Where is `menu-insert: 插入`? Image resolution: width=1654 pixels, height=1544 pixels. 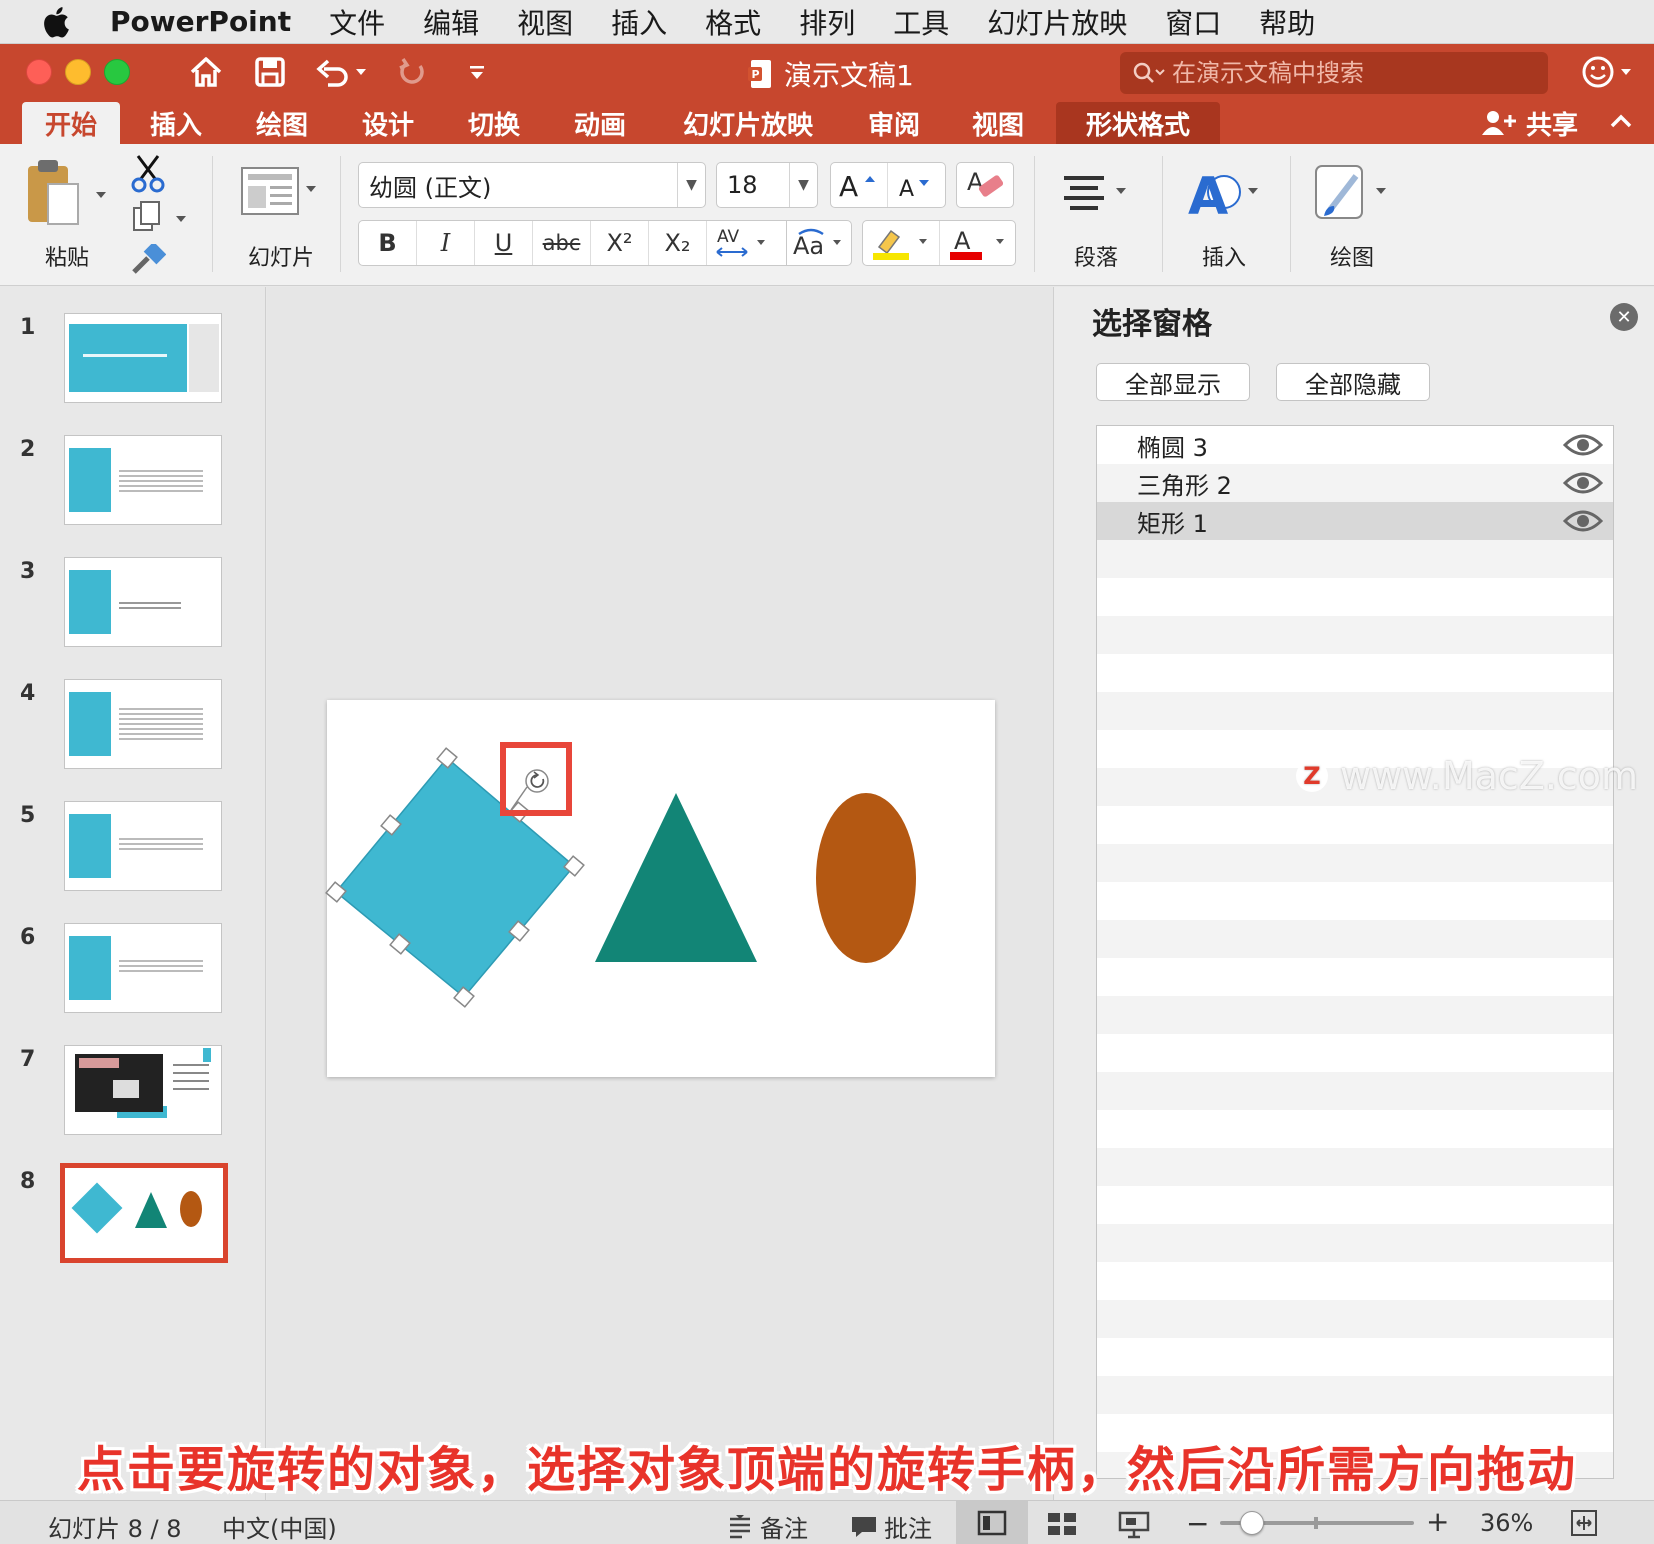
menu-insert: 插入 is located at coordinates (639, 22).